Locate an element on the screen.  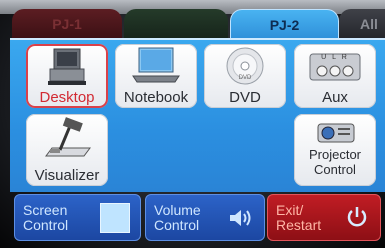
projector-control-button: Projector Control is located at coordinates (335, 150).